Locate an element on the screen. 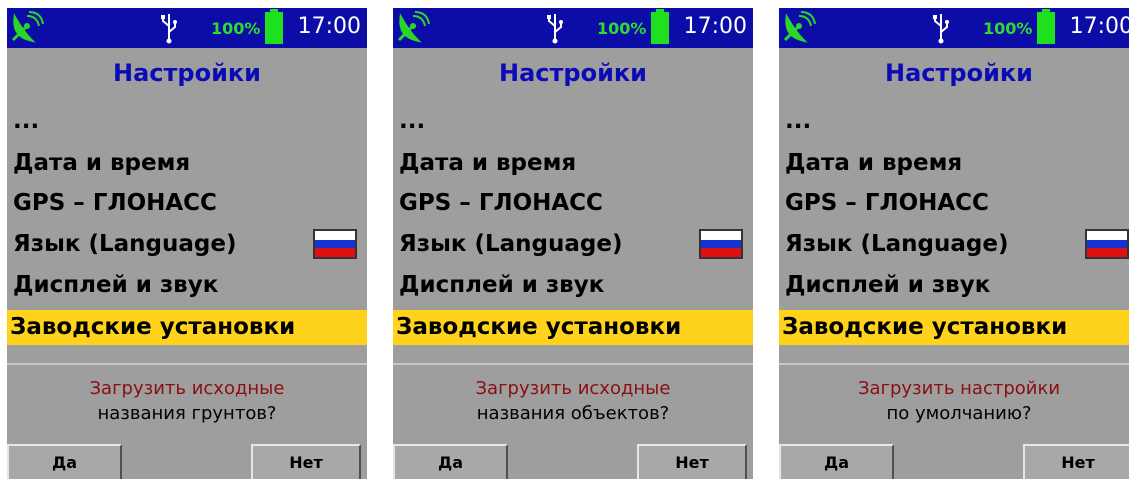 This screenshot has height=479, width=1129. dialog-question-detail: названия грунтов? is located at coordinates (187, 413).